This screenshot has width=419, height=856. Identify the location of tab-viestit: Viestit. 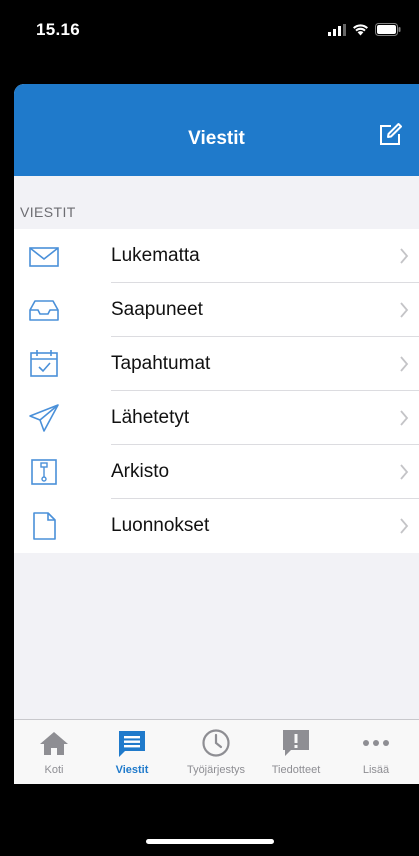
(132, 752).